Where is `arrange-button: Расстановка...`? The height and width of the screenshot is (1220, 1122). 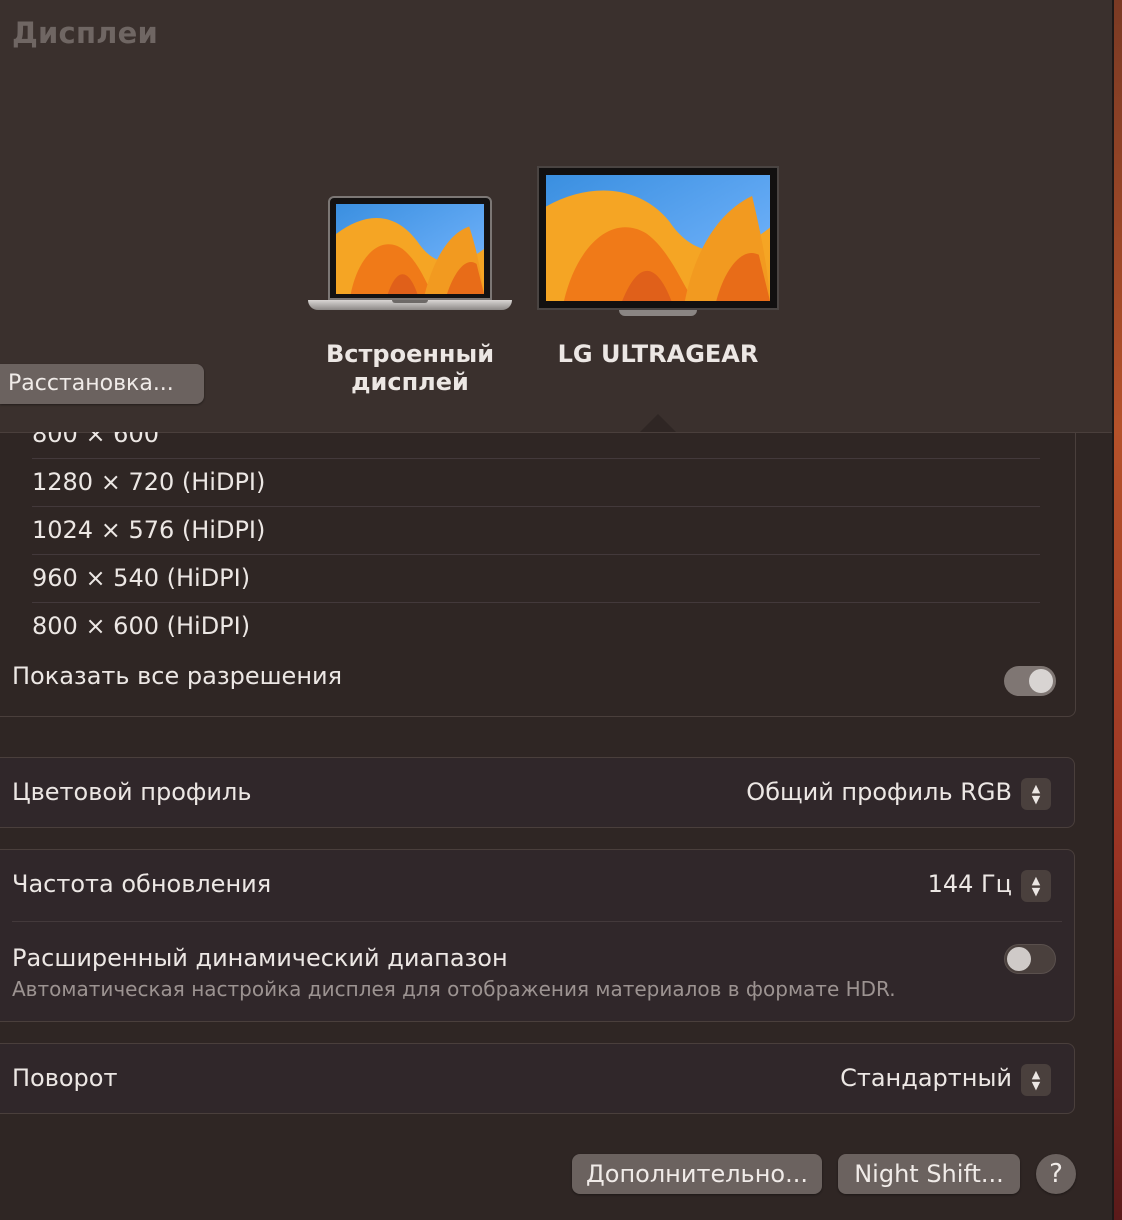
arrange-button: Расстановка... is located at coordinates (102, 384).